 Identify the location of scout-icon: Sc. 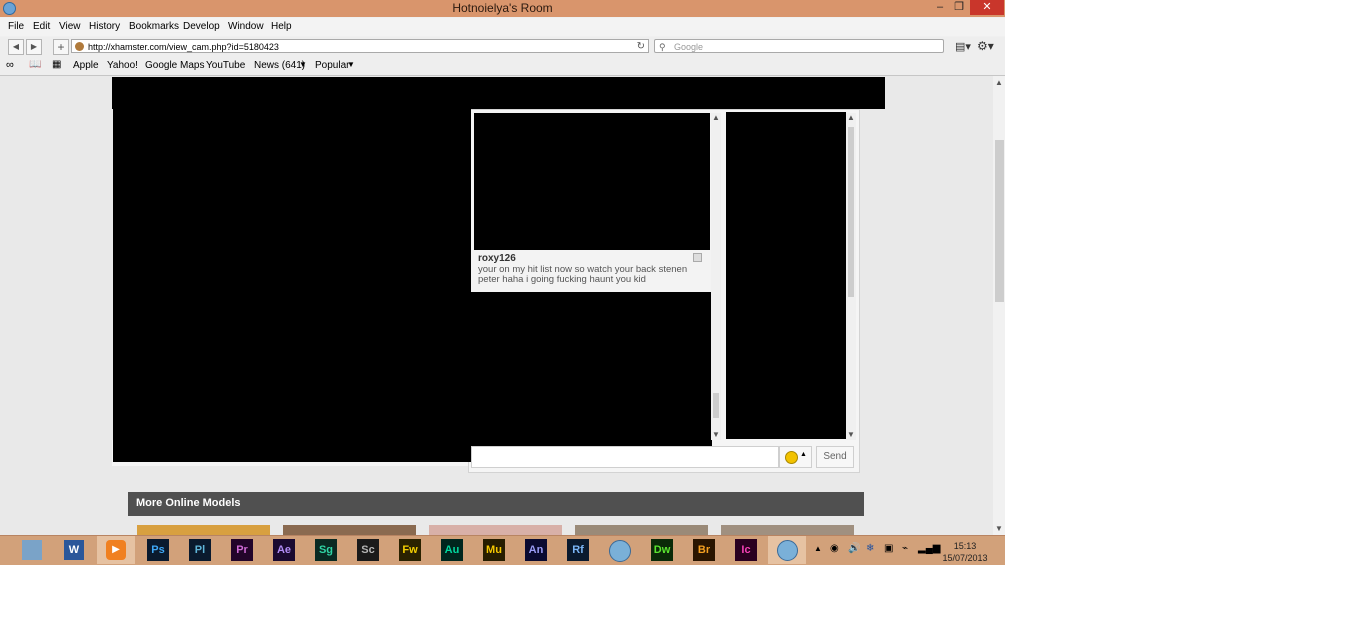
(368, 550).